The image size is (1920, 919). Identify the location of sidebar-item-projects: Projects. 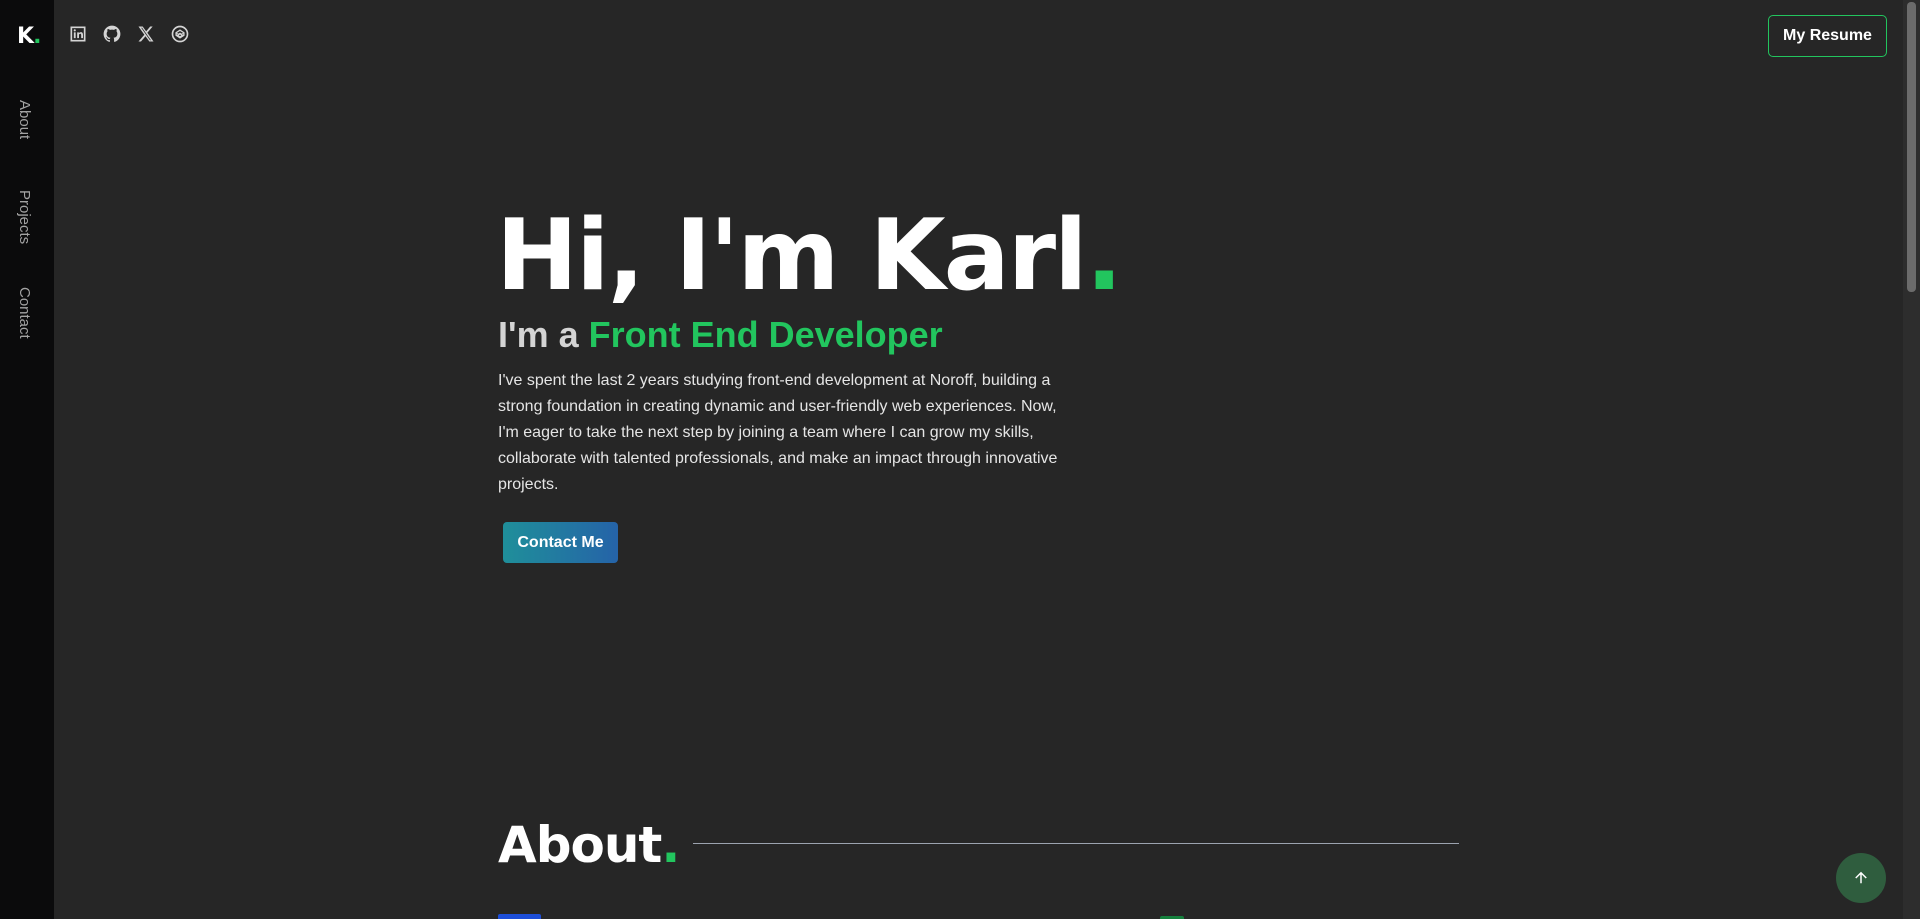
(24, 217).